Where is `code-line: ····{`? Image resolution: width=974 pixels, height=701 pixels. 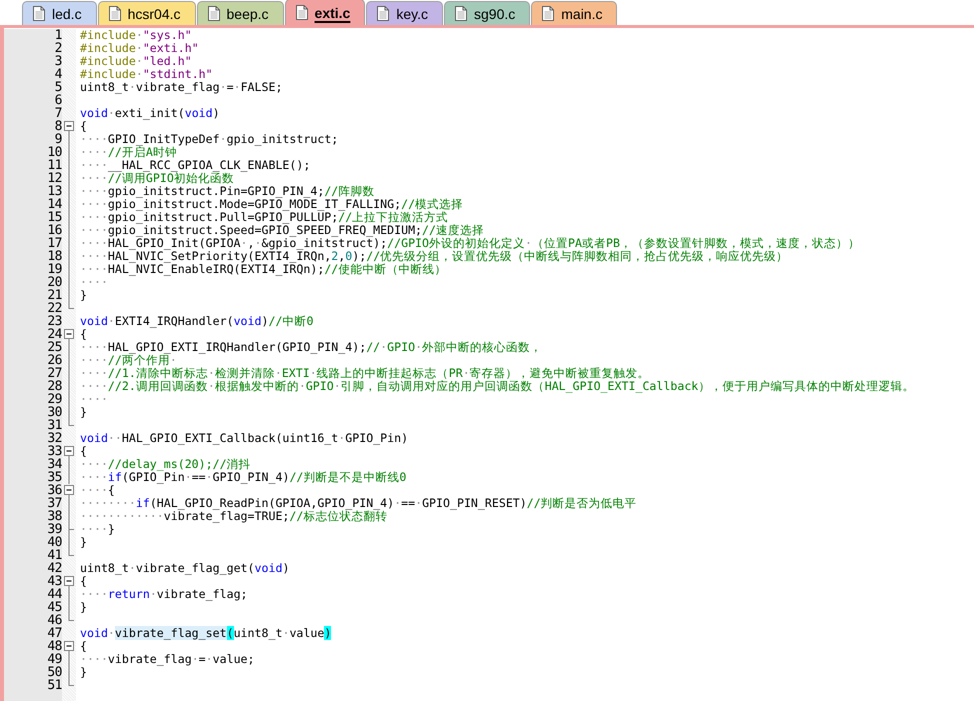 code-line: ····{ is located at coordinates (98, 490).